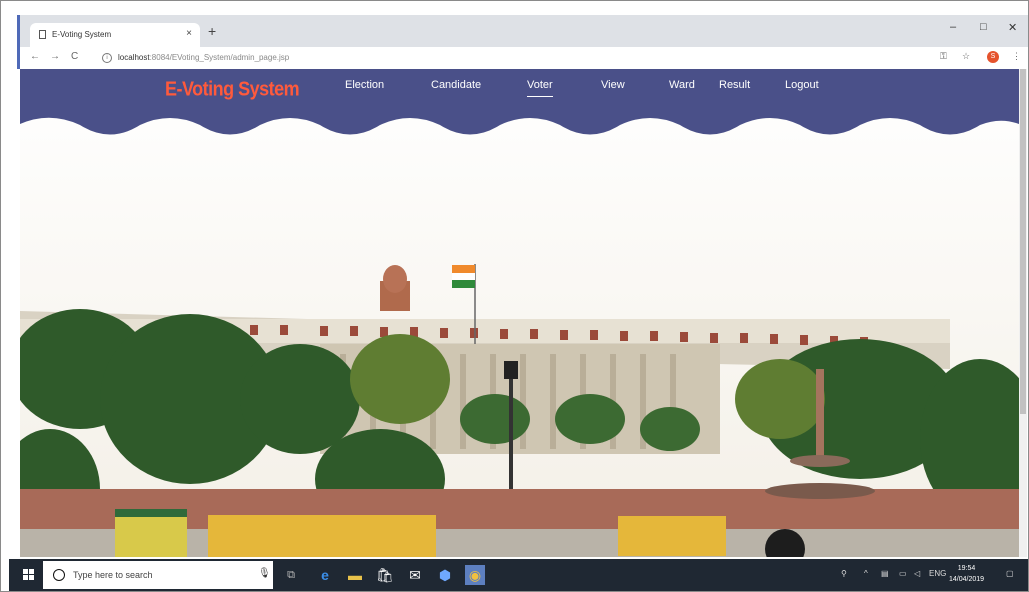 This screenshot has width=1029, height=592. I want to click on taskbar-search-box: Type here to search 🎙, so click(158, 575).